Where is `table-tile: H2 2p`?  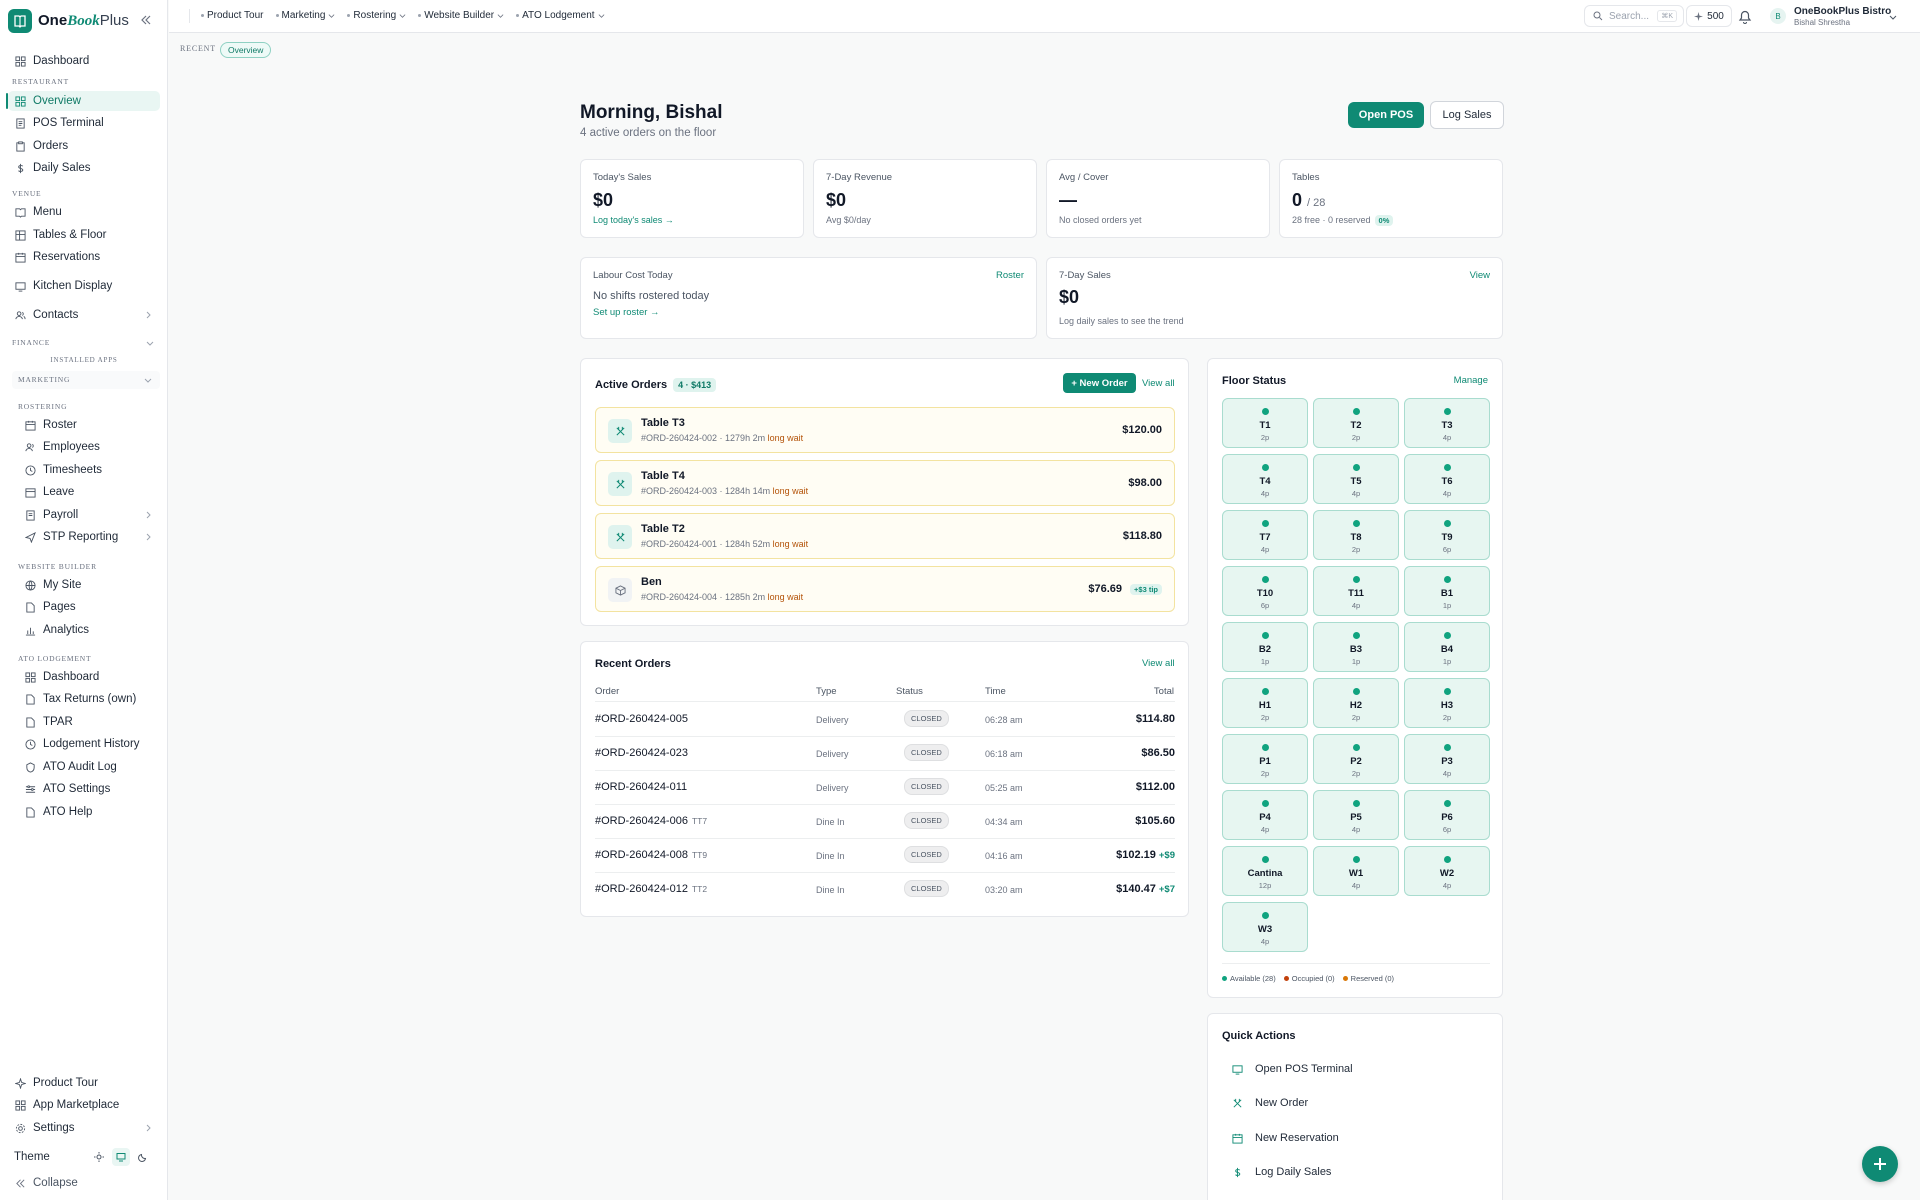
table-tile: H2 2p is located at coordinates (1356, 703).